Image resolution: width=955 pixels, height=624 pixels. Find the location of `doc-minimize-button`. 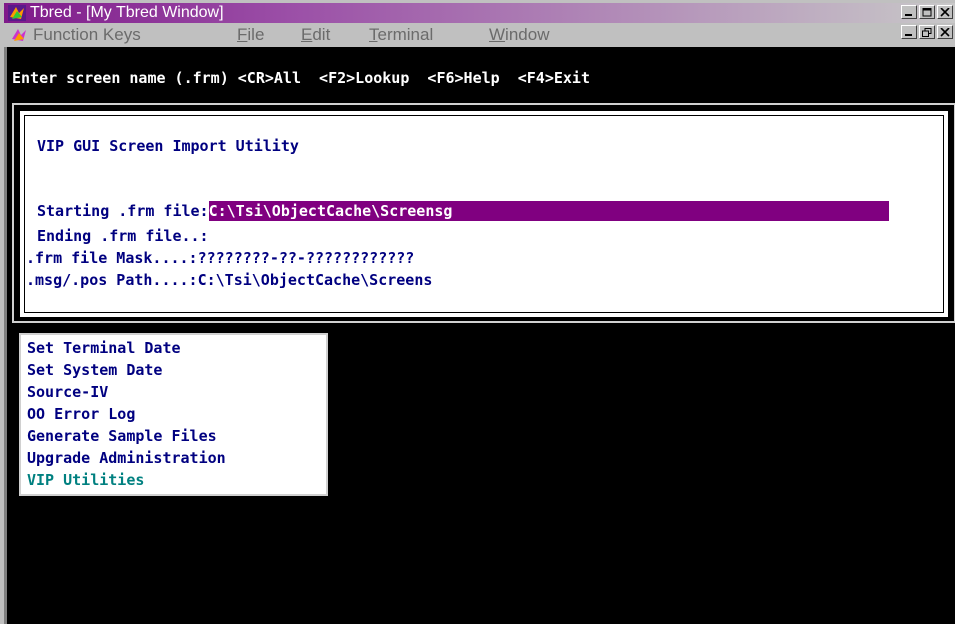

doc-minimize-button is located at coordinates (909, 32).